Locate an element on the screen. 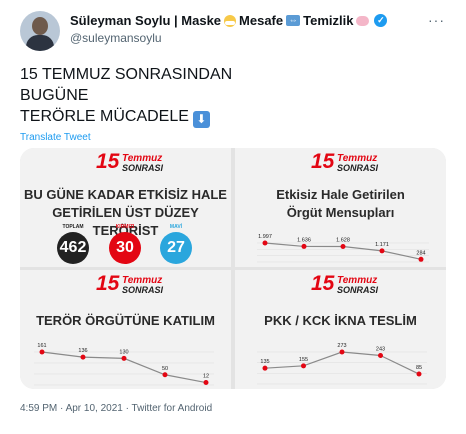 The width and height of the screenshot is (466, 434). verified-badge-icon: ✓ is located at coordinates (381, 20).